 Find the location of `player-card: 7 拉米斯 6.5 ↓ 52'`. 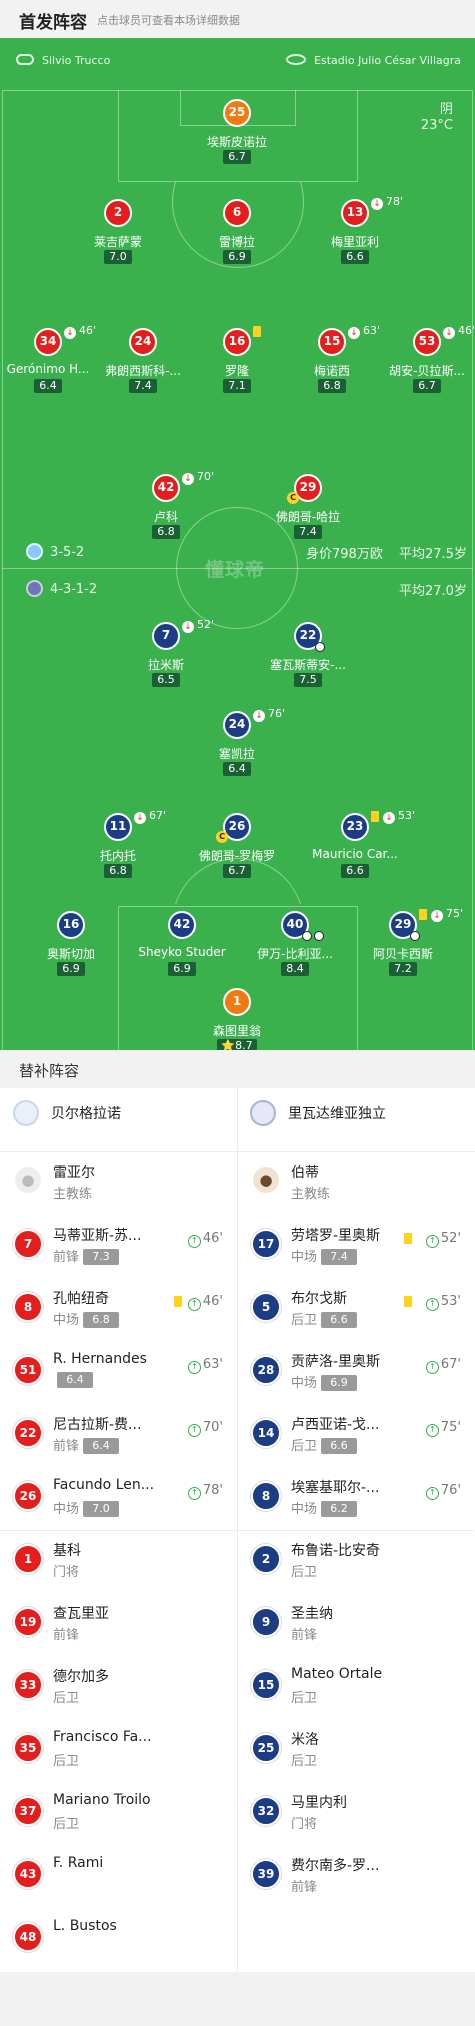

player-card: 7 拉米斯 6.5 ↓ 52' is located at coordinates (166, 660).